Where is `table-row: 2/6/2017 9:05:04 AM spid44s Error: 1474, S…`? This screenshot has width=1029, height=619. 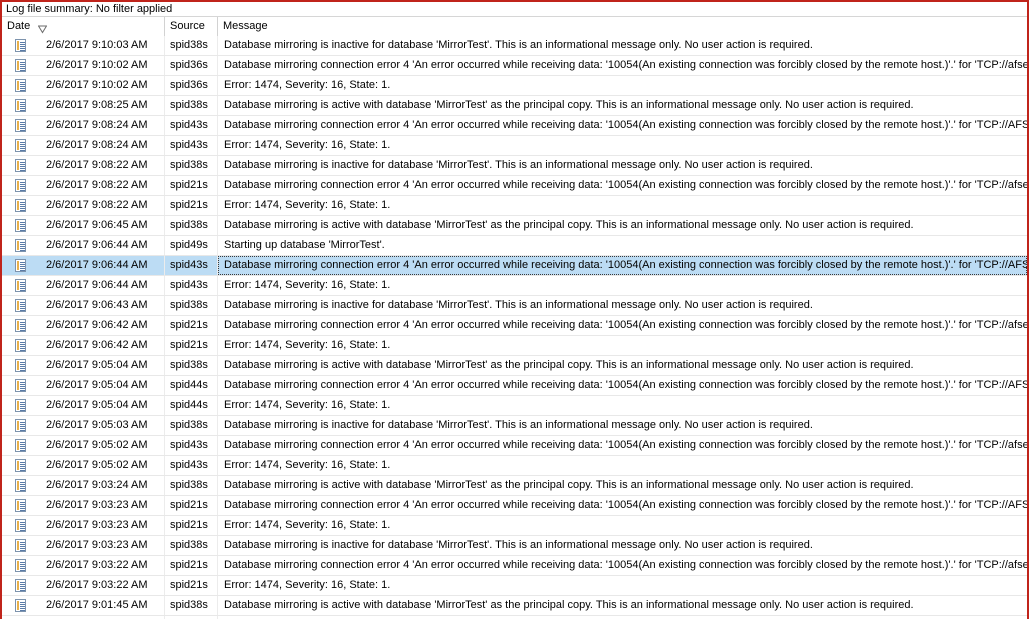
table-row: 2/6/2017 9:05:04 AM spid44s Error: 1474, S… is located at coordinates (514, 406).